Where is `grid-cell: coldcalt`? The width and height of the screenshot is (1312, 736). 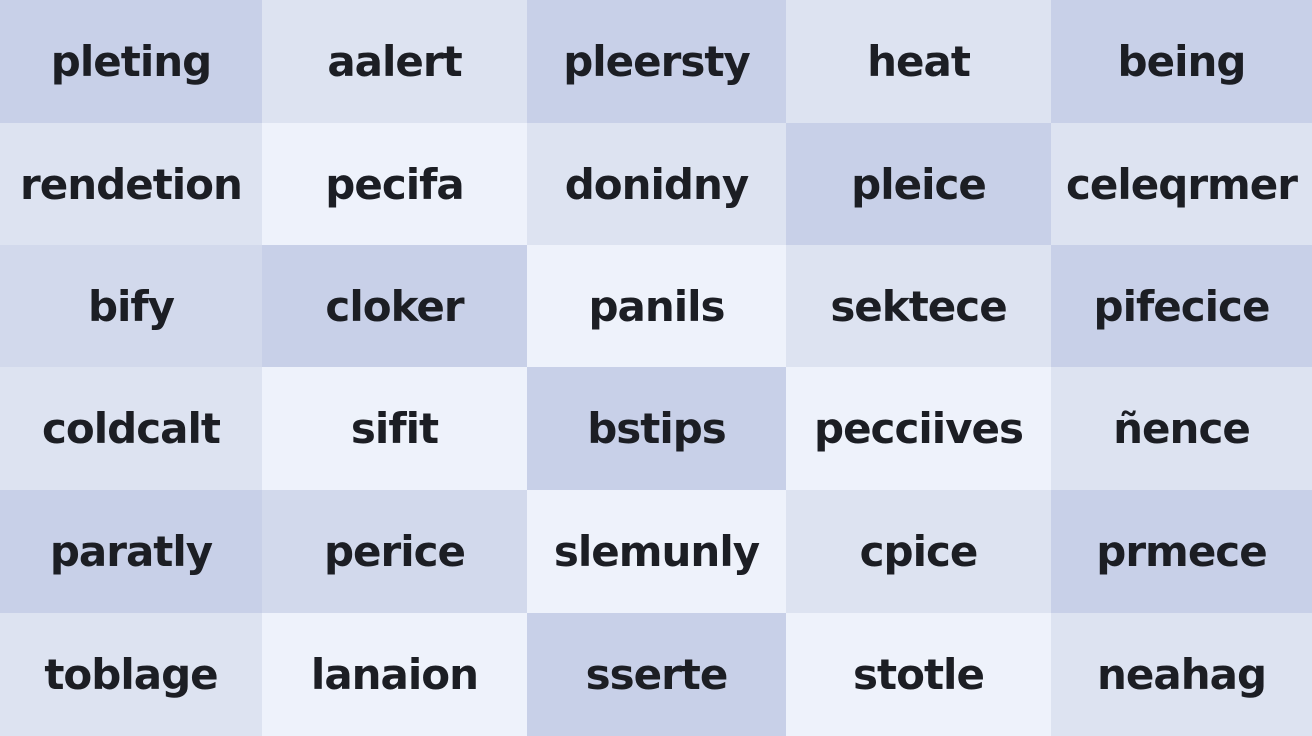 grid-cell: coldcalt is located at coordinates (131, 428).